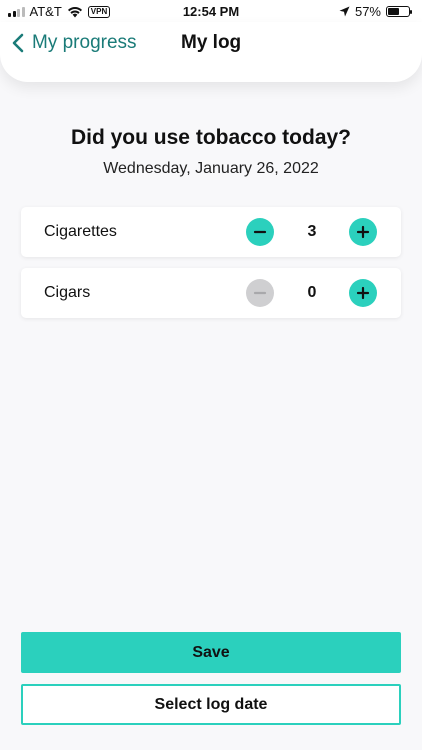  I want to click on item-count: 3, so click(312, 231).